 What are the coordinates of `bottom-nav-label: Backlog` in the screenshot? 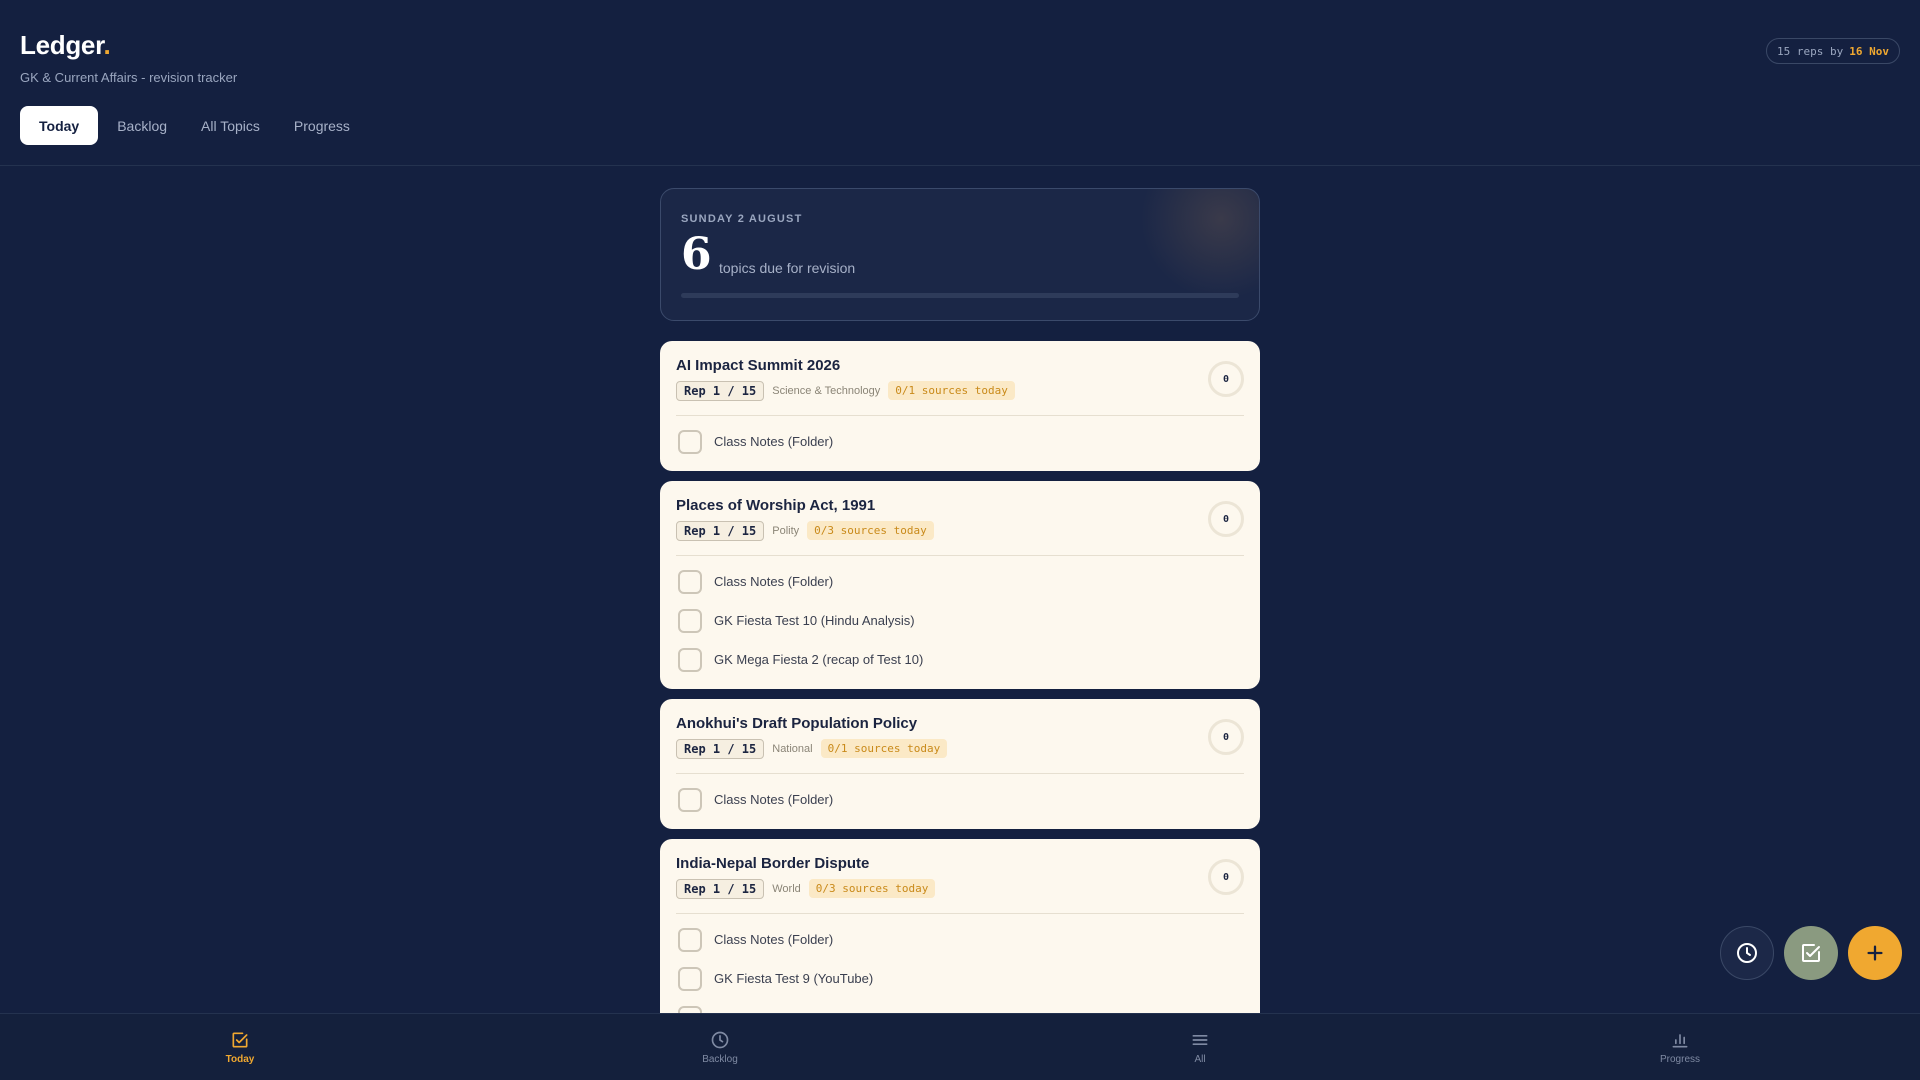 It's located at (720, 1059).